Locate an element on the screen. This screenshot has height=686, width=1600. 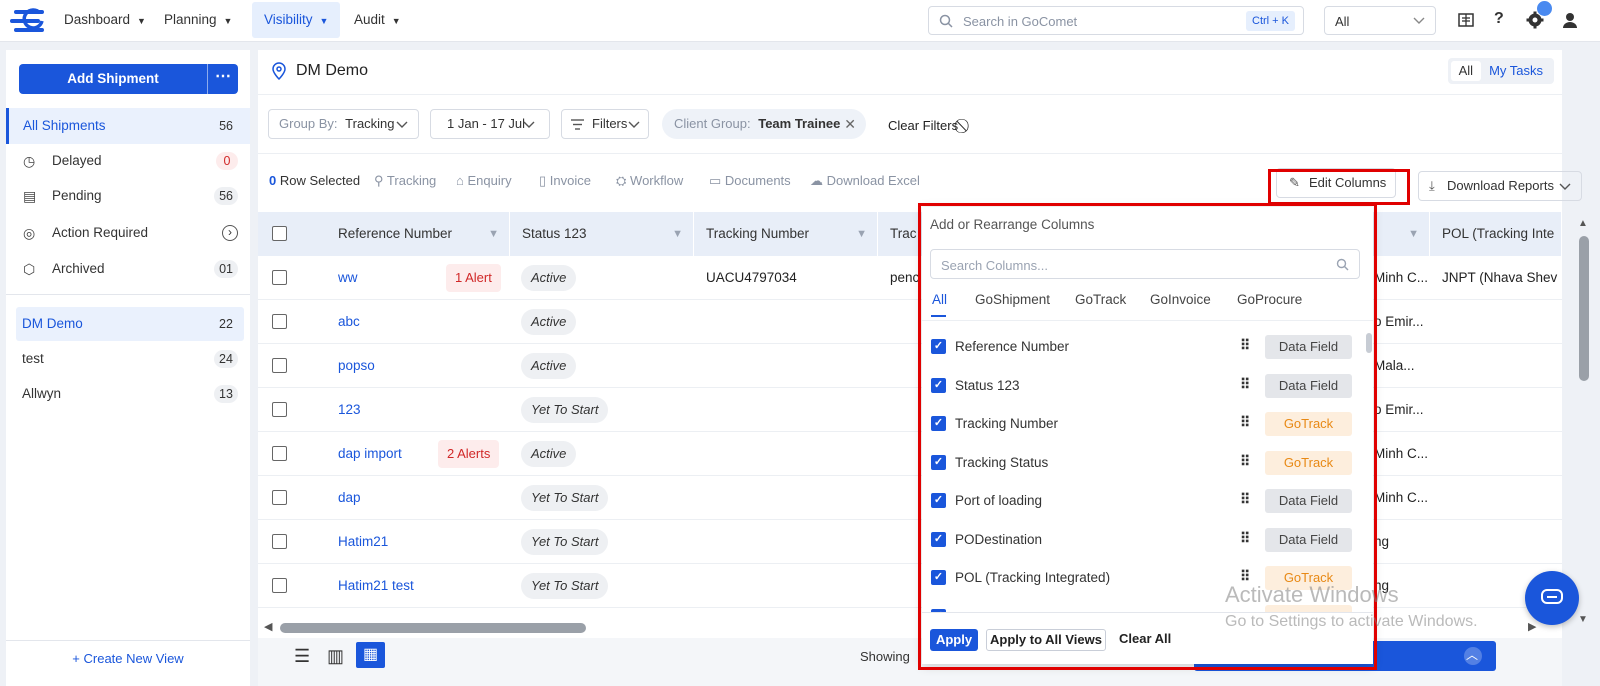
reference-link: Hatim21 test is located at coordinates (376, 586).